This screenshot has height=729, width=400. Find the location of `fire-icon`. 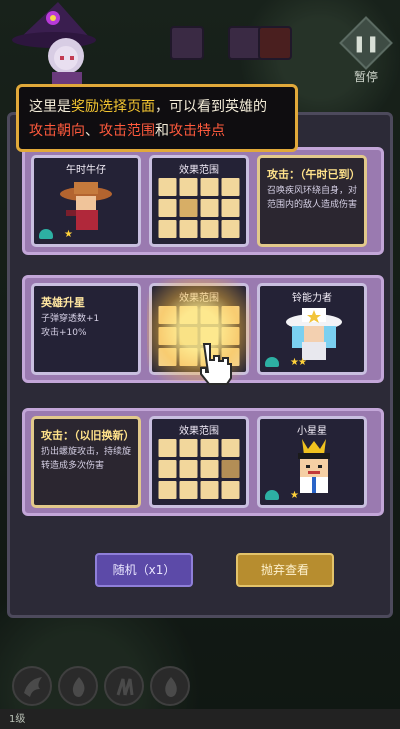

fire-icon is located at coordinates (171, 687).